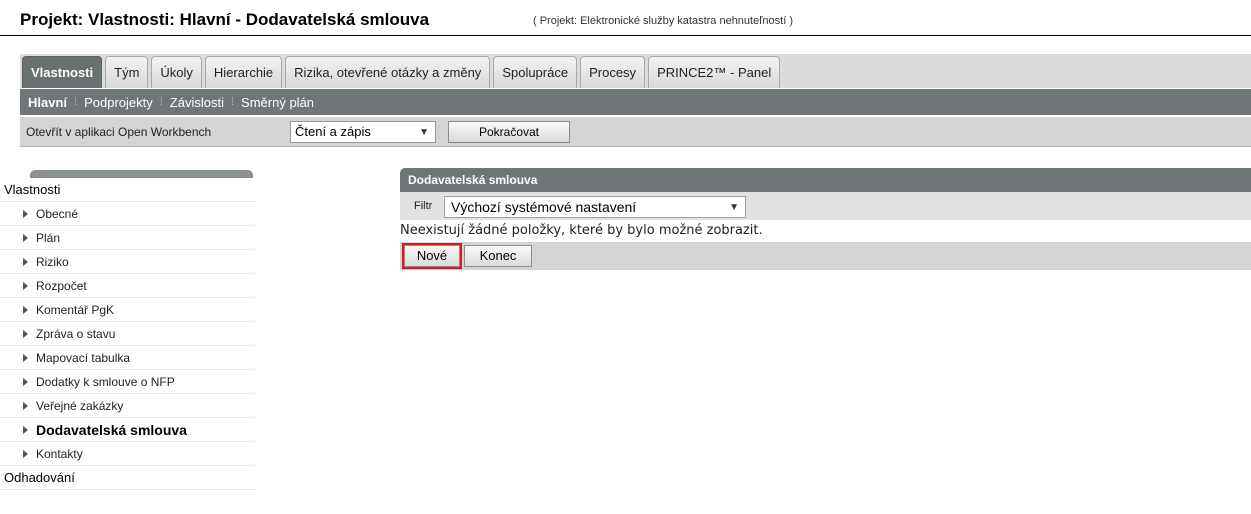  I want to click on sidebar-item-kontakty: Kontakty, so click(127, 454).